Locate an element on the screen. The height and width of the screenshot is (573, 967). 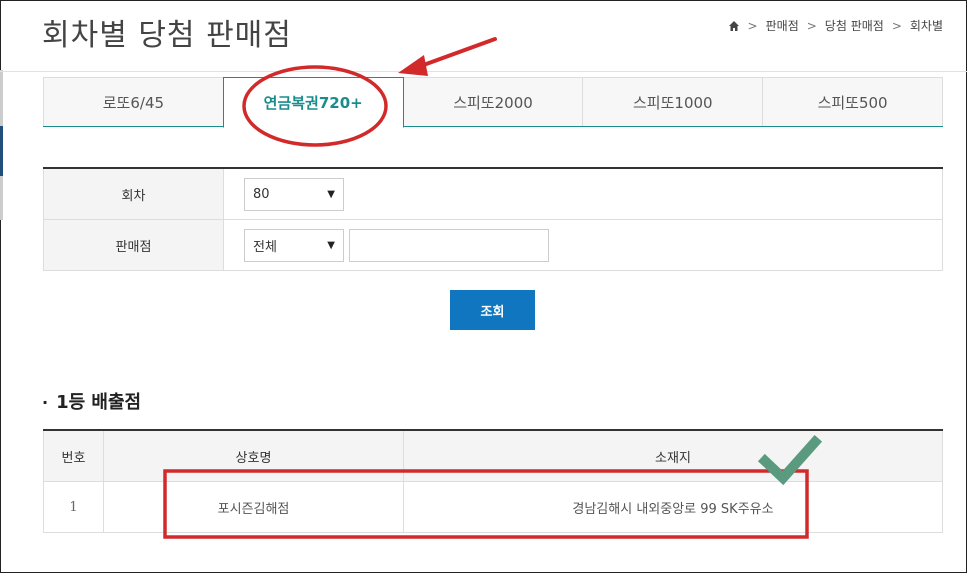
round-select: 80 ▼ is located at coordinates (294, 194).